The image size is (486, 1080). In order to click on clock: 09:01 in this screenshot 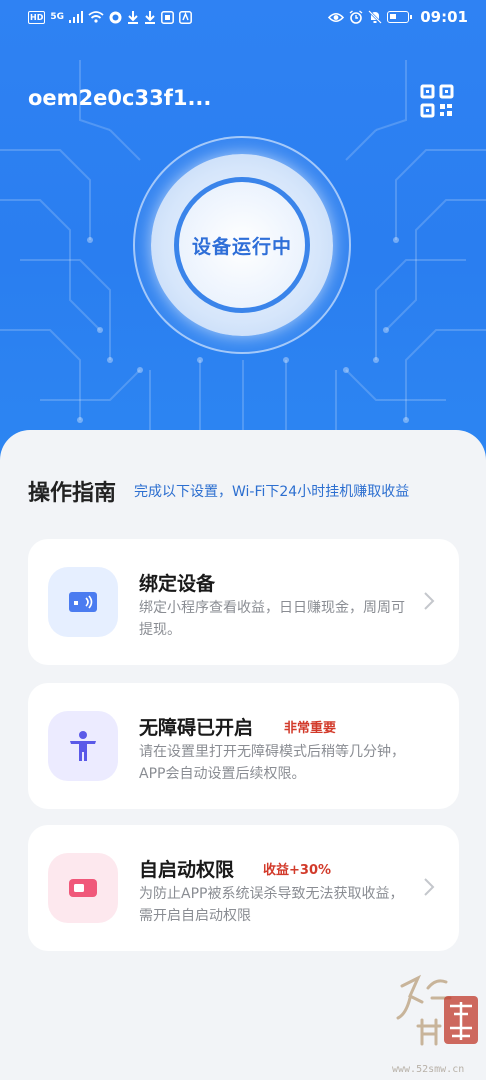, I will do `click(444, 17)`.